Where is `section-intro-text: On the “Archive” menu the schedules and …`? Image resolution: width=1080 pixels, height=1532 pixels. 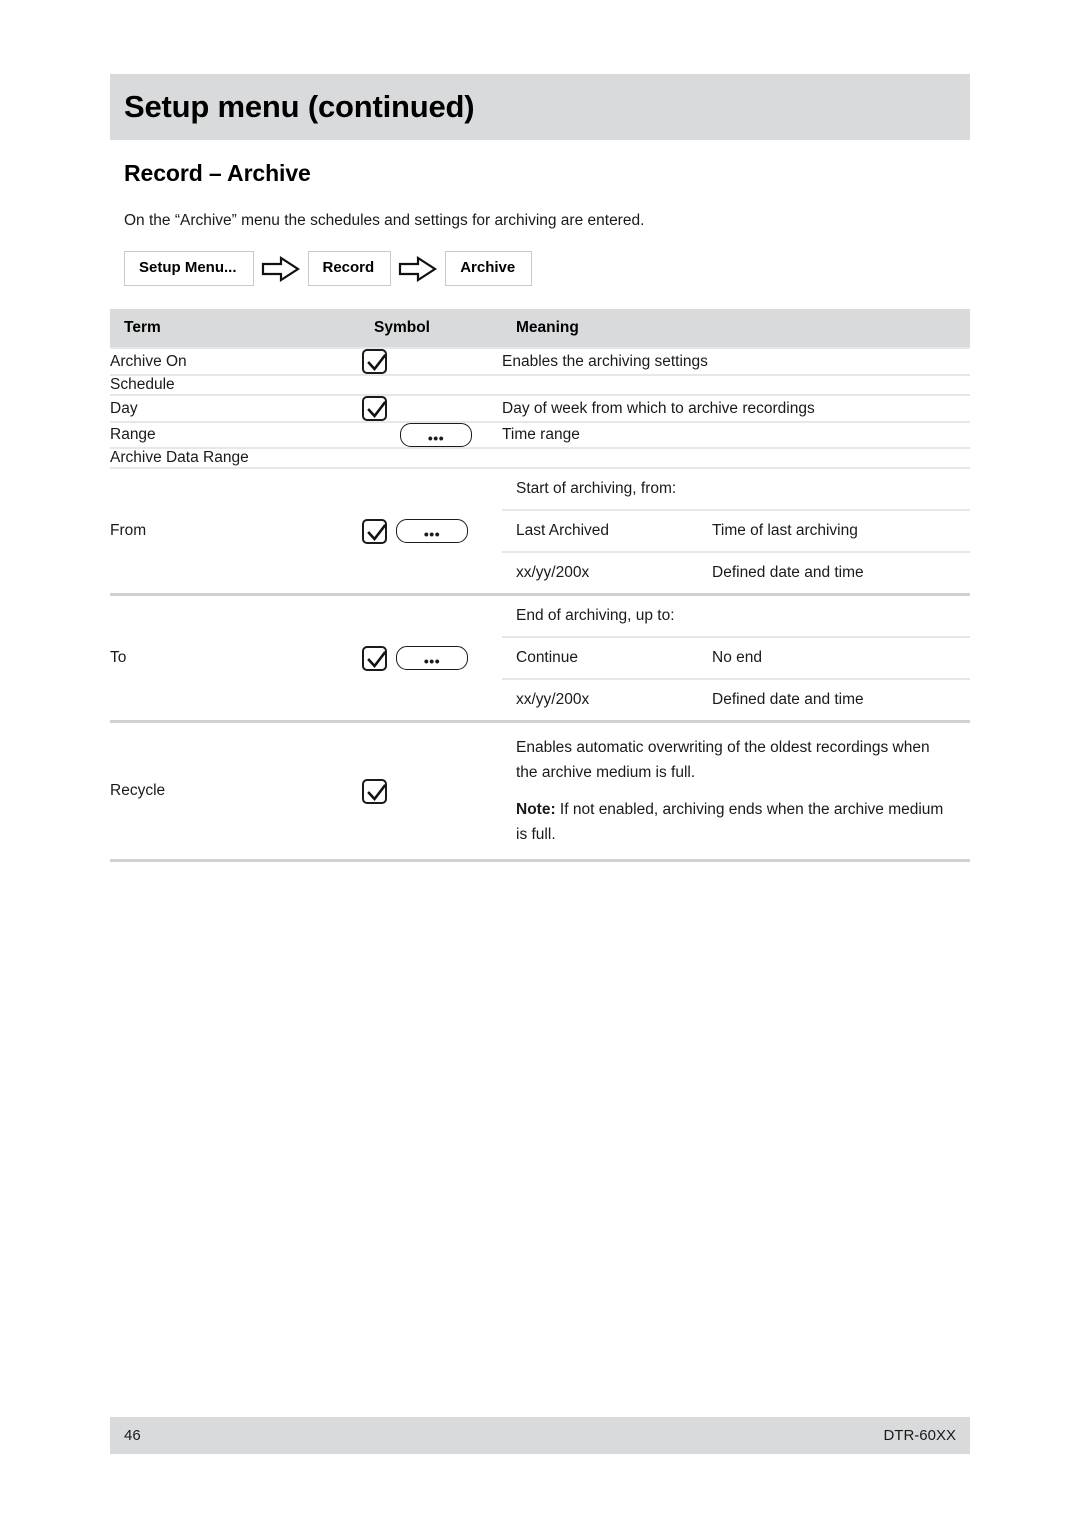 section-intro-text: On the “Archive” menu the schedules and … is located at coordinates (384, 220).